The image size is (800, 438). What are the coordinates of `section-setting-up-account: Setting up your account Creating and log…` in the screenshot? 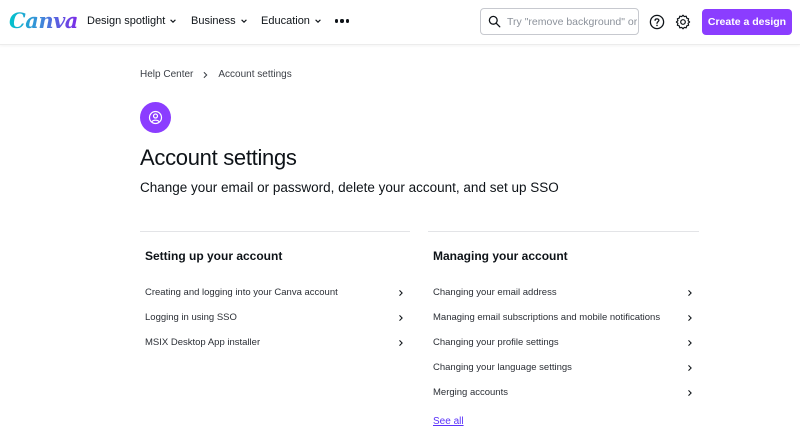 It's located at (275, 293).